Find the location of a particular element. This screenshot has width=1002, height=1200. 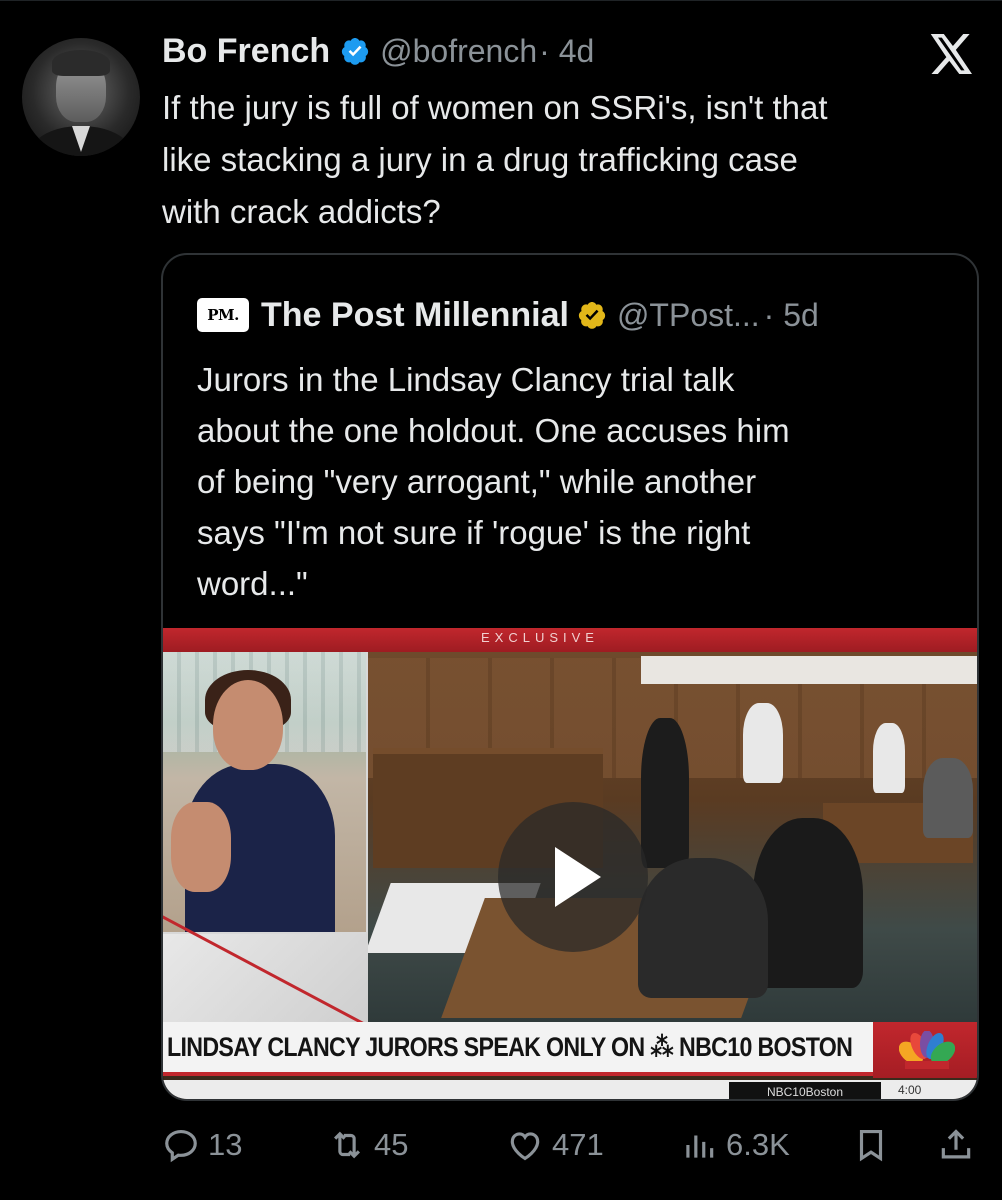

juror-face is located at coordinates (248, 725).